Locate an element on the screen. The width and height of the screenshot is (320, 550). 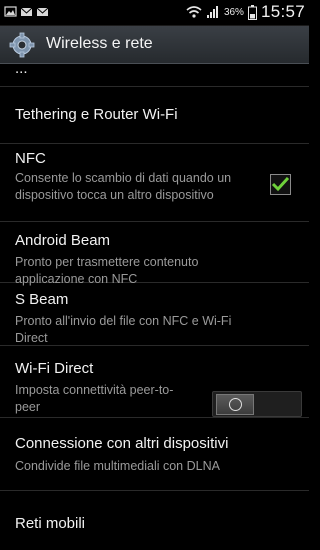
other-devices-summary: Condivide file multimediali con DLNA is located at coordinates (117, 466).